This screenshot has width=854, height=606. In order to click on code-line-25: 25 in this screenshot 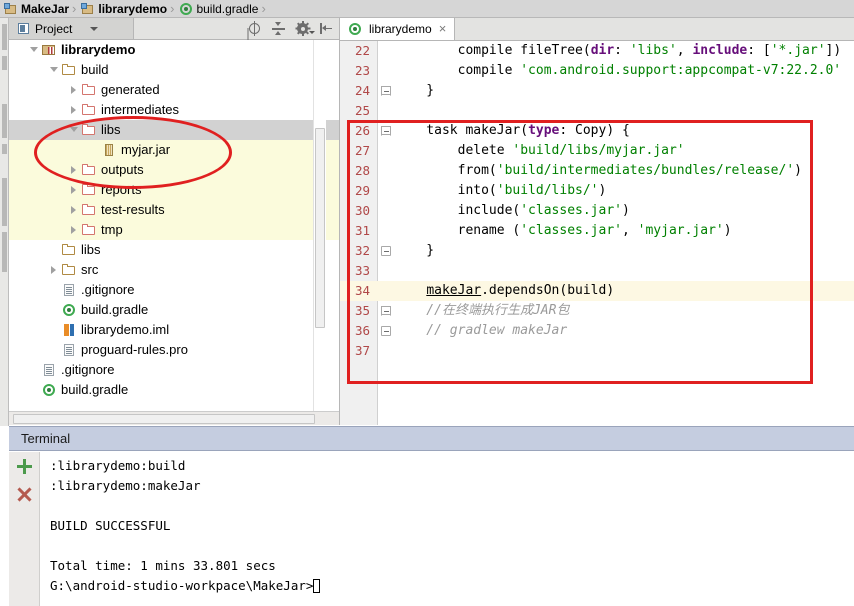, I will do `click(597, 111)`.